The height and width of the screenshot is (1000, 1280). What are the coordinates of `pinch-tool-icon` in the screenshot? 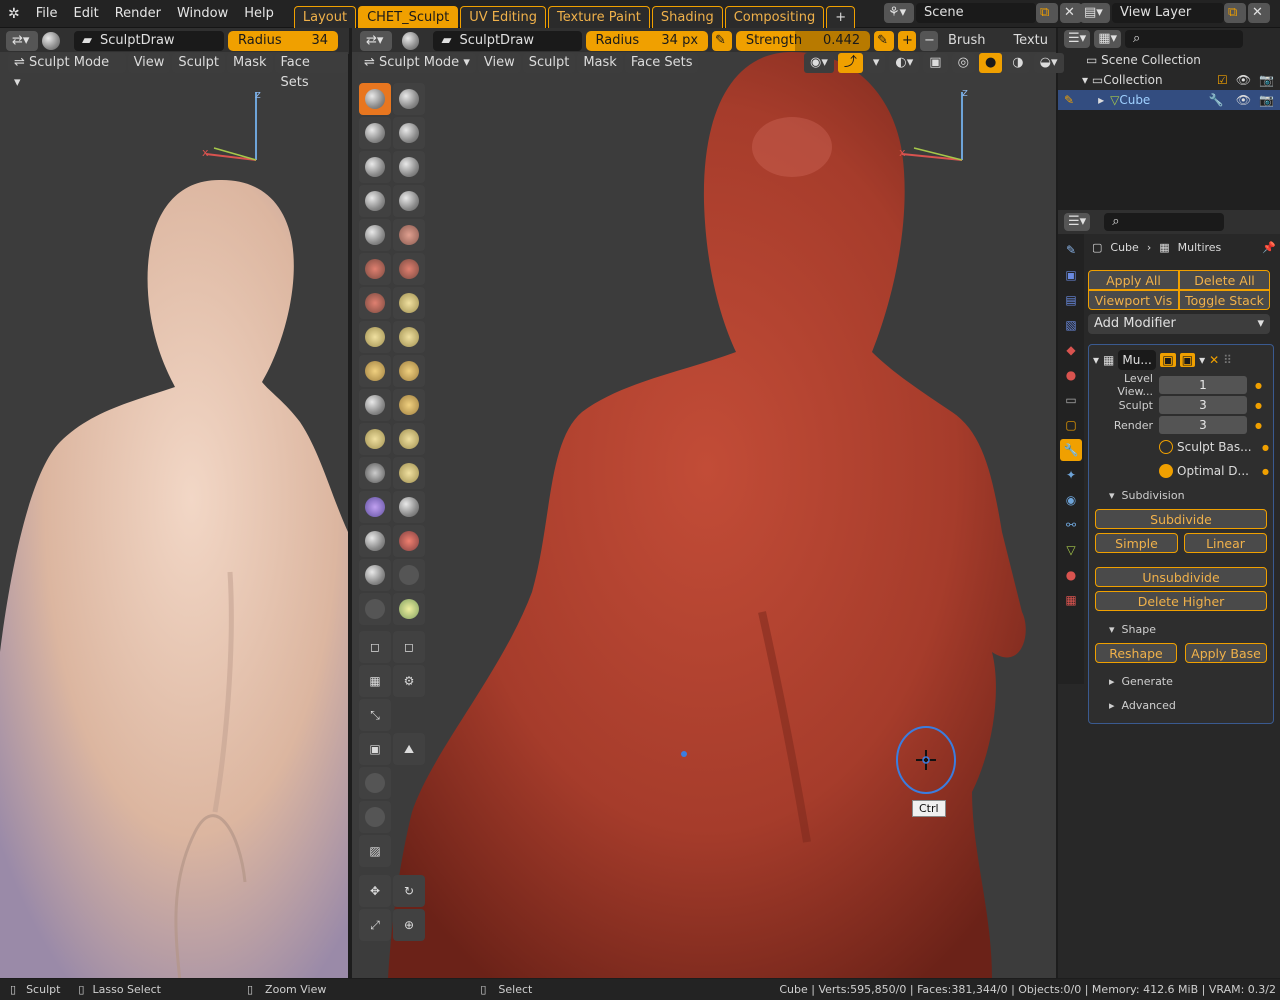 It's located at (375, 337).